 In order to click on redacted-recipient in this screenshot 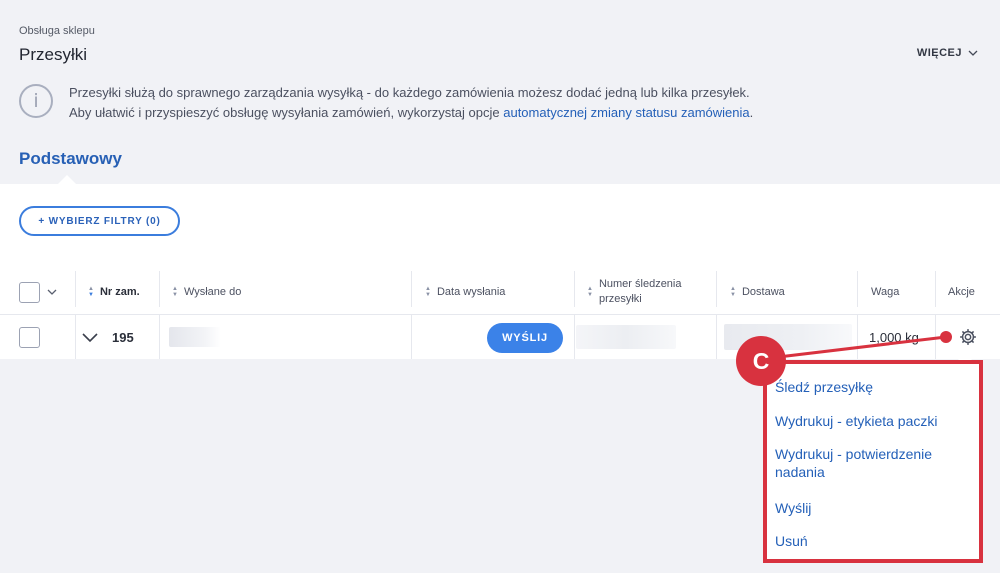, I will do `click(195, 337)`.